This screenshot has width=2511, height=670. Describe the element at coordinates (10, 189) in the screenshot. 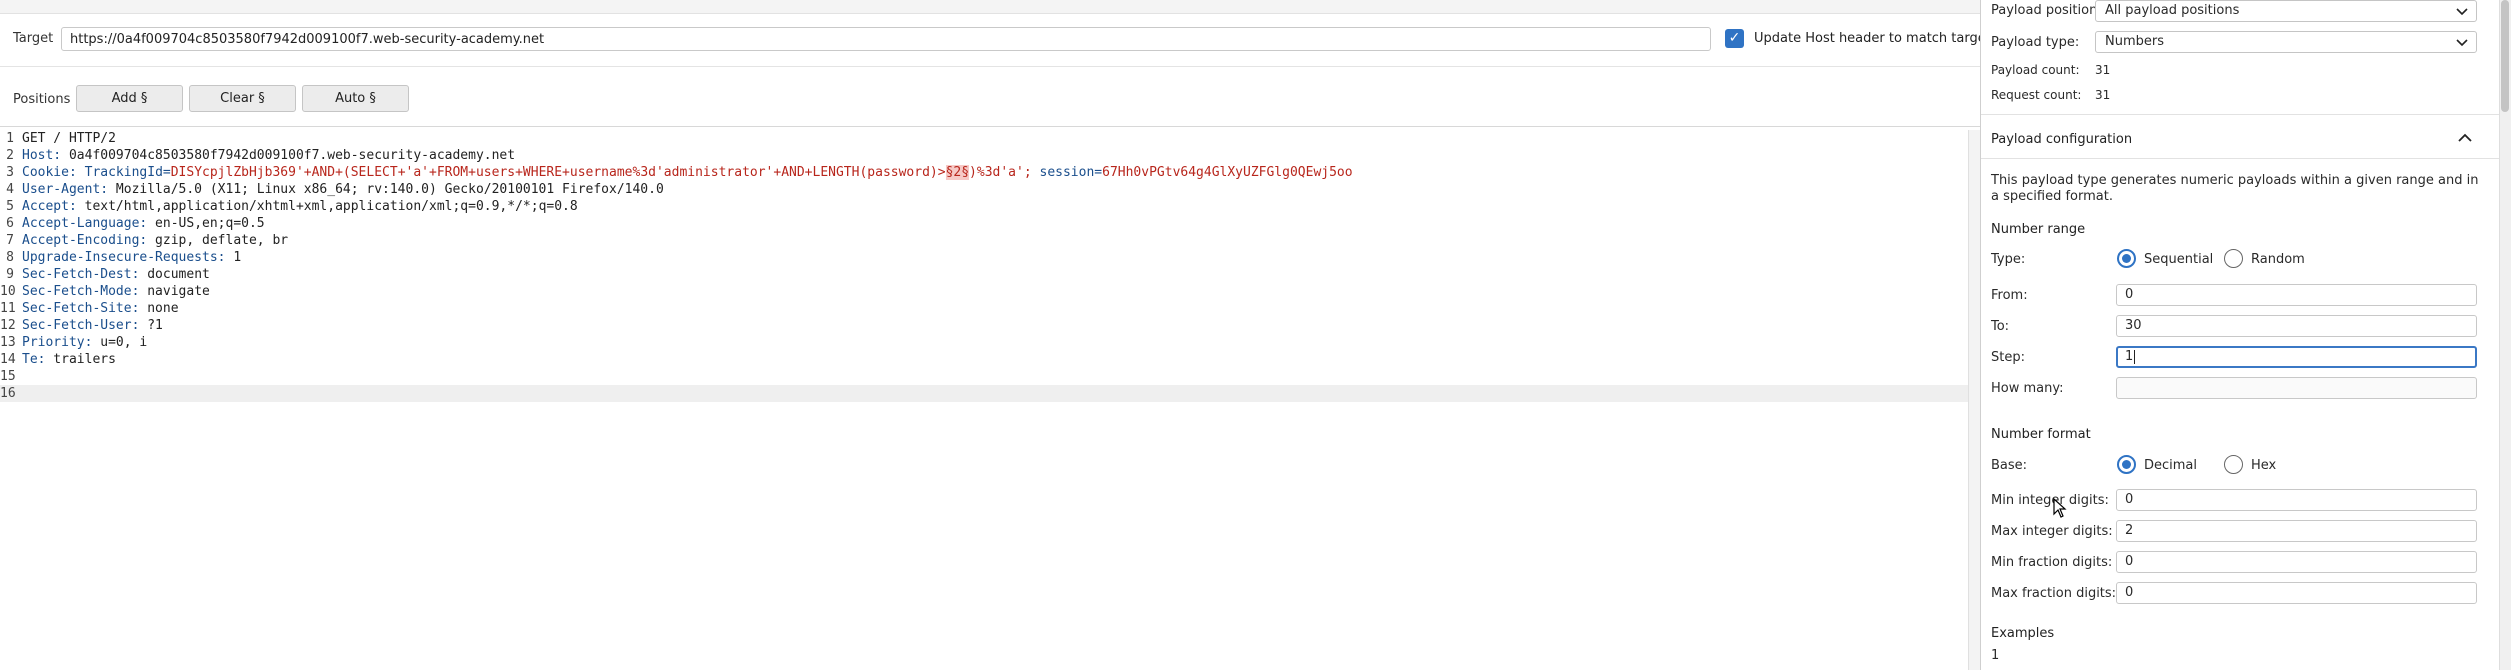

I see `line-number: 4` at that location.